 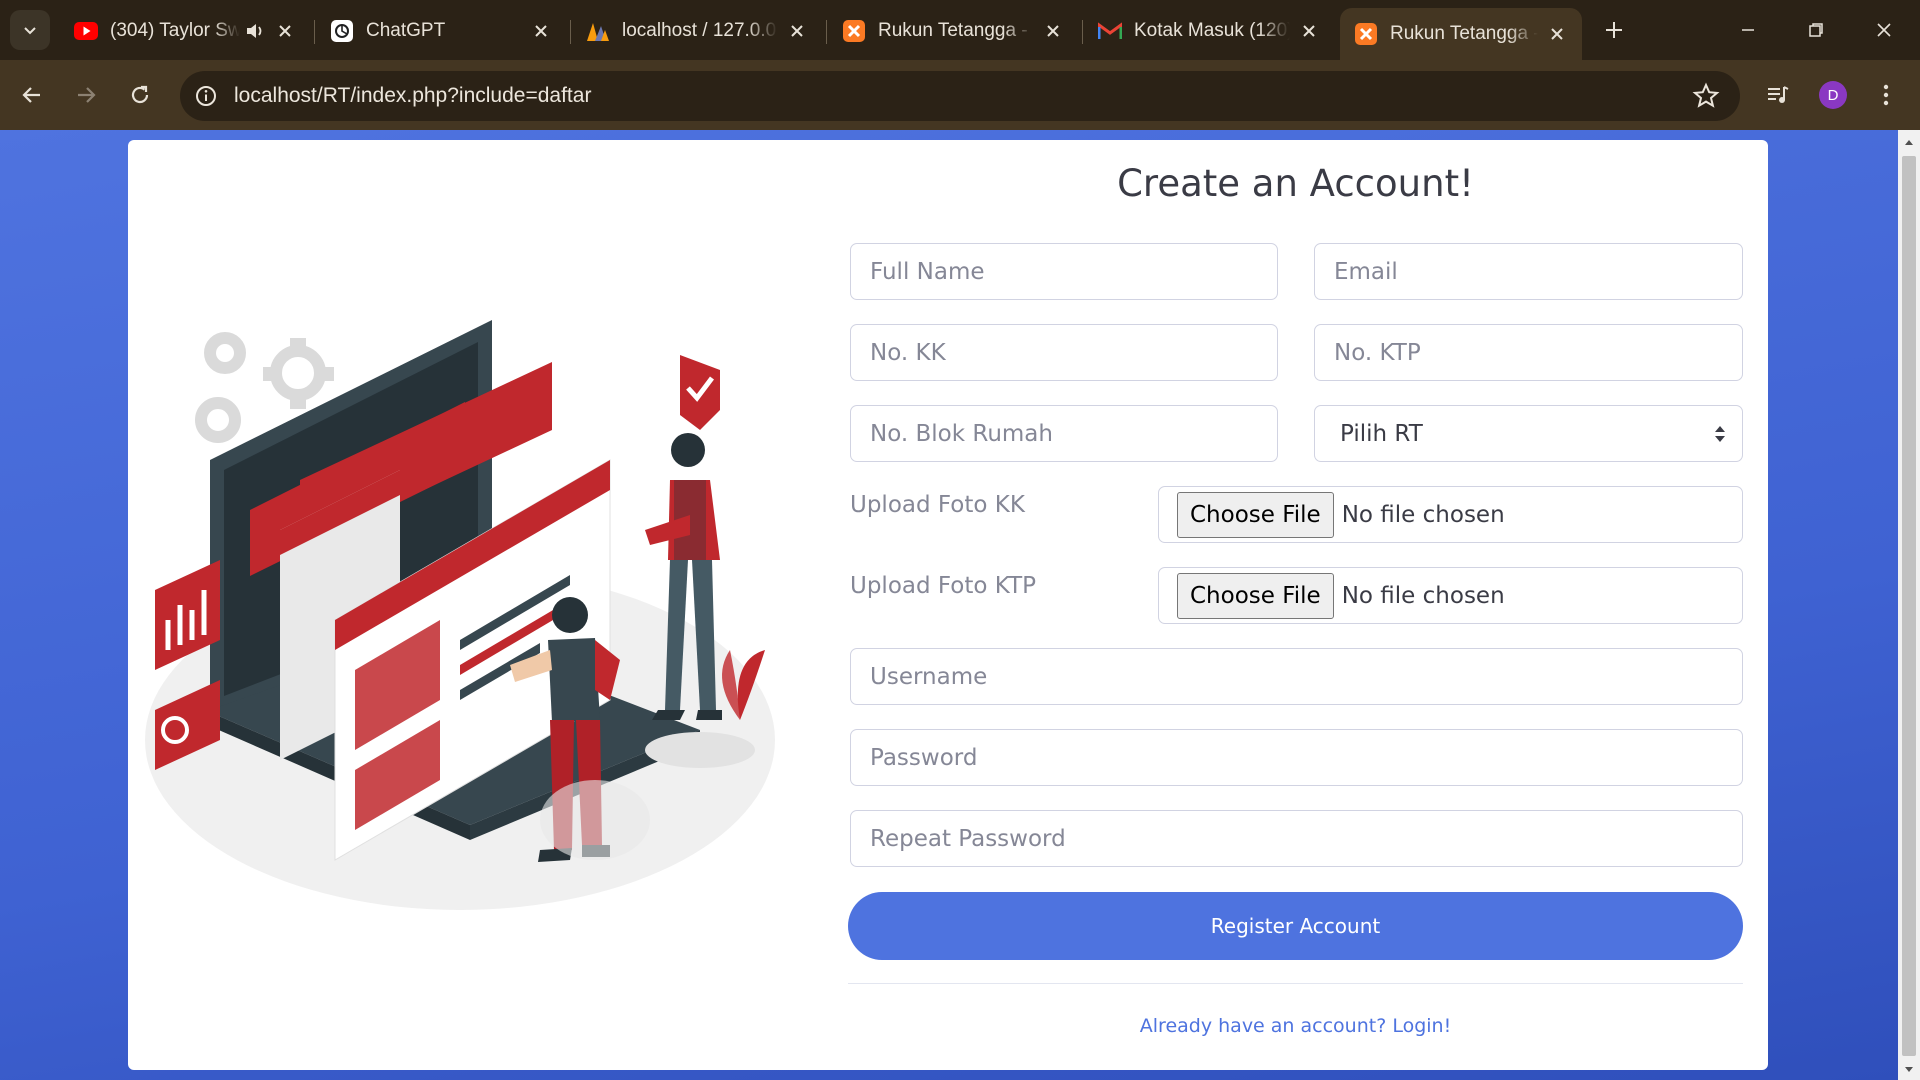 I want to click on minimize-icon, so click(x=1748, y=30).